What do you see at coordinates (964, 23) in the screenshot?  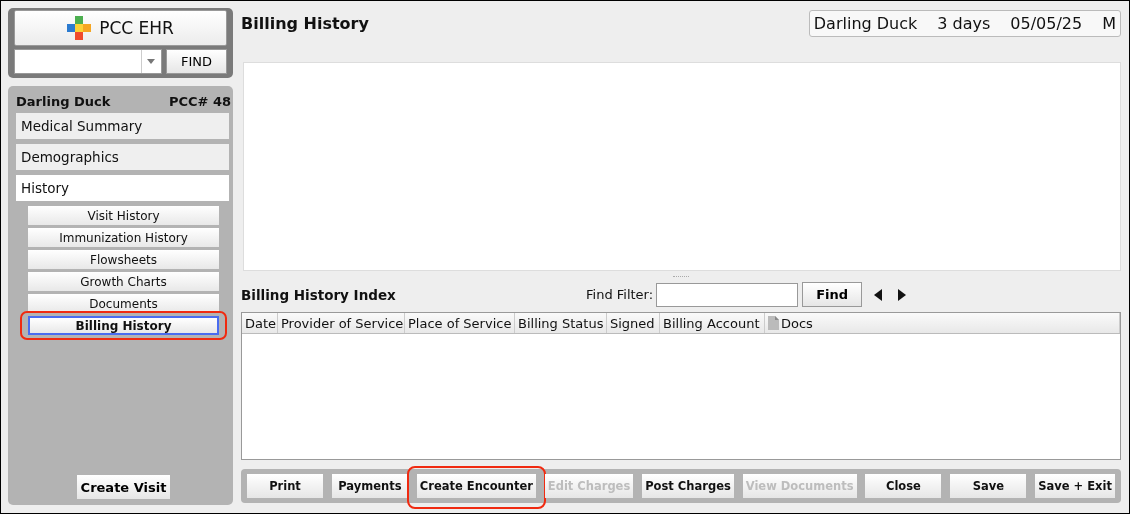 I see `banner-text: 3 days` at bounding box center [964, 23].